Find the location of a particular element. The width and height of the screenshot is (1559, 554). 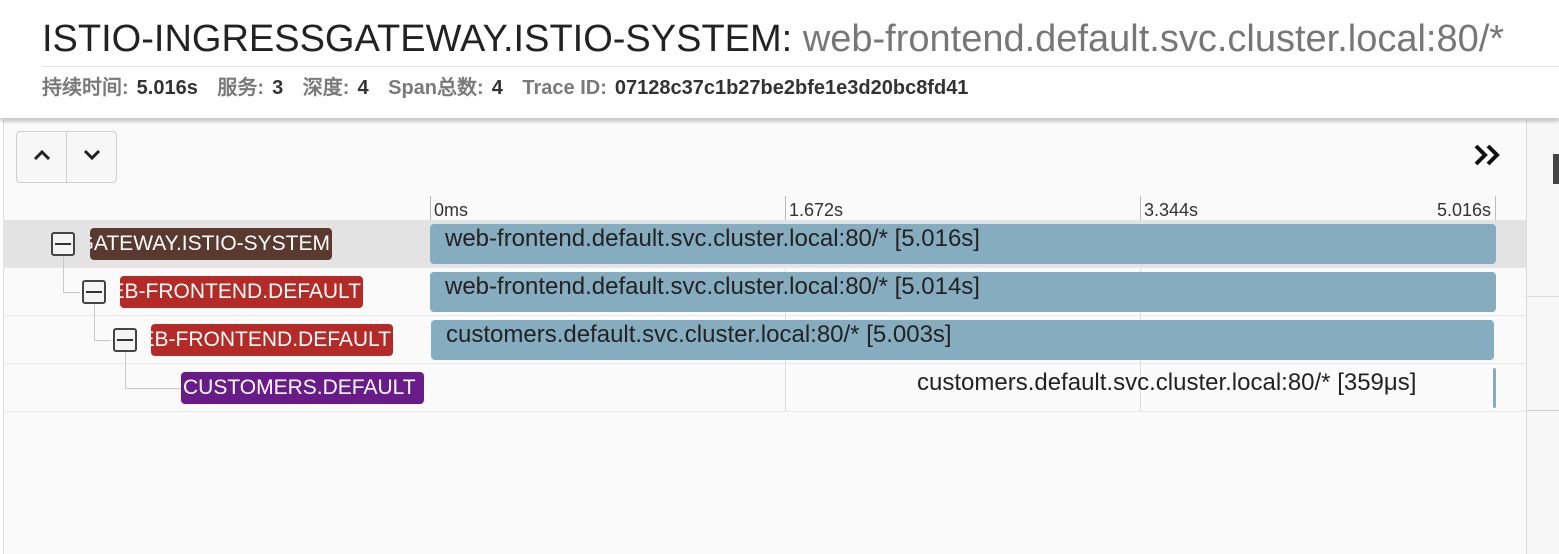

meta-depth-value: 4 is located at coordinates (363, 88).